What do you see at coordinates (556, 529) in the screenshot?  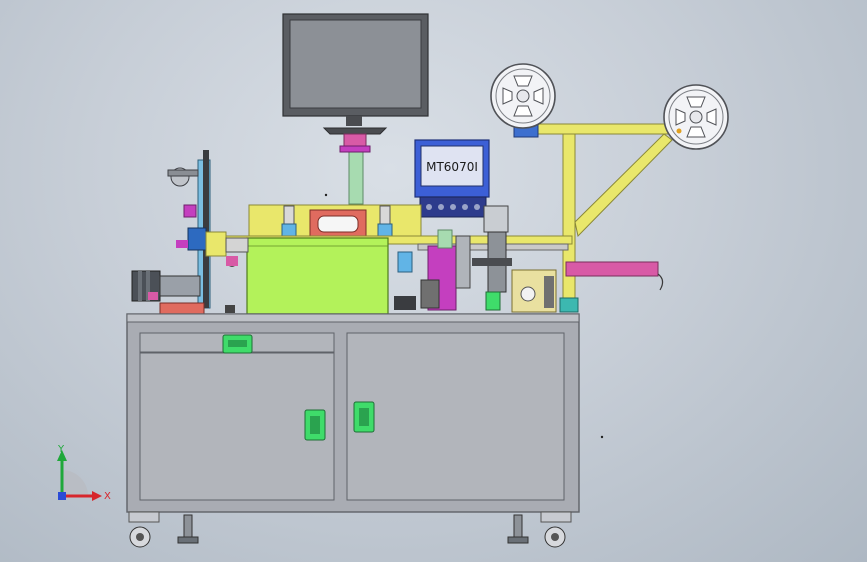 I see `caster-right` at bounding box center [556, 529].